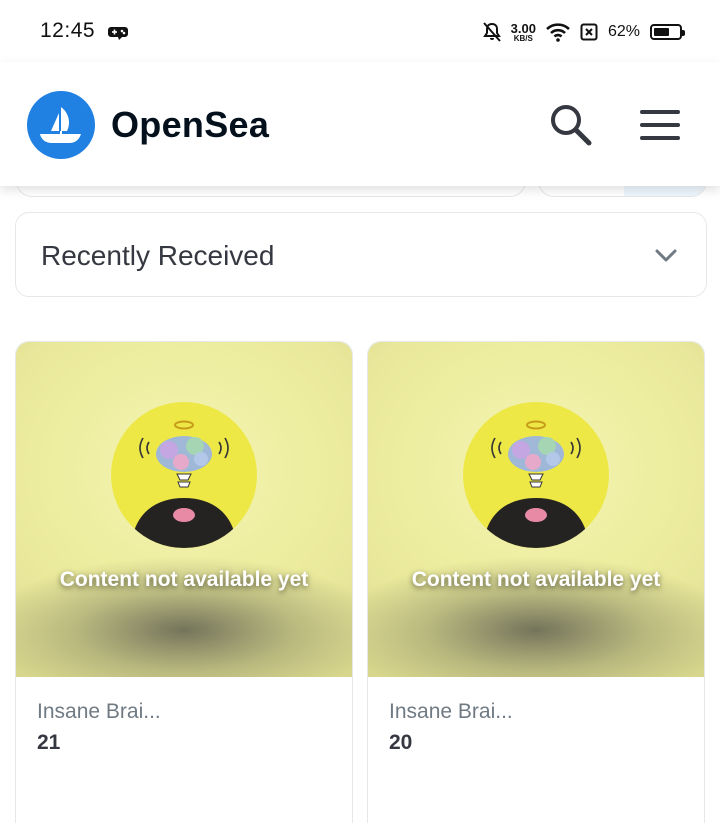  Describe the element at coordinates (361, 254) in the screenshot. I see `sort-dropdown: Recently Received` at that location.